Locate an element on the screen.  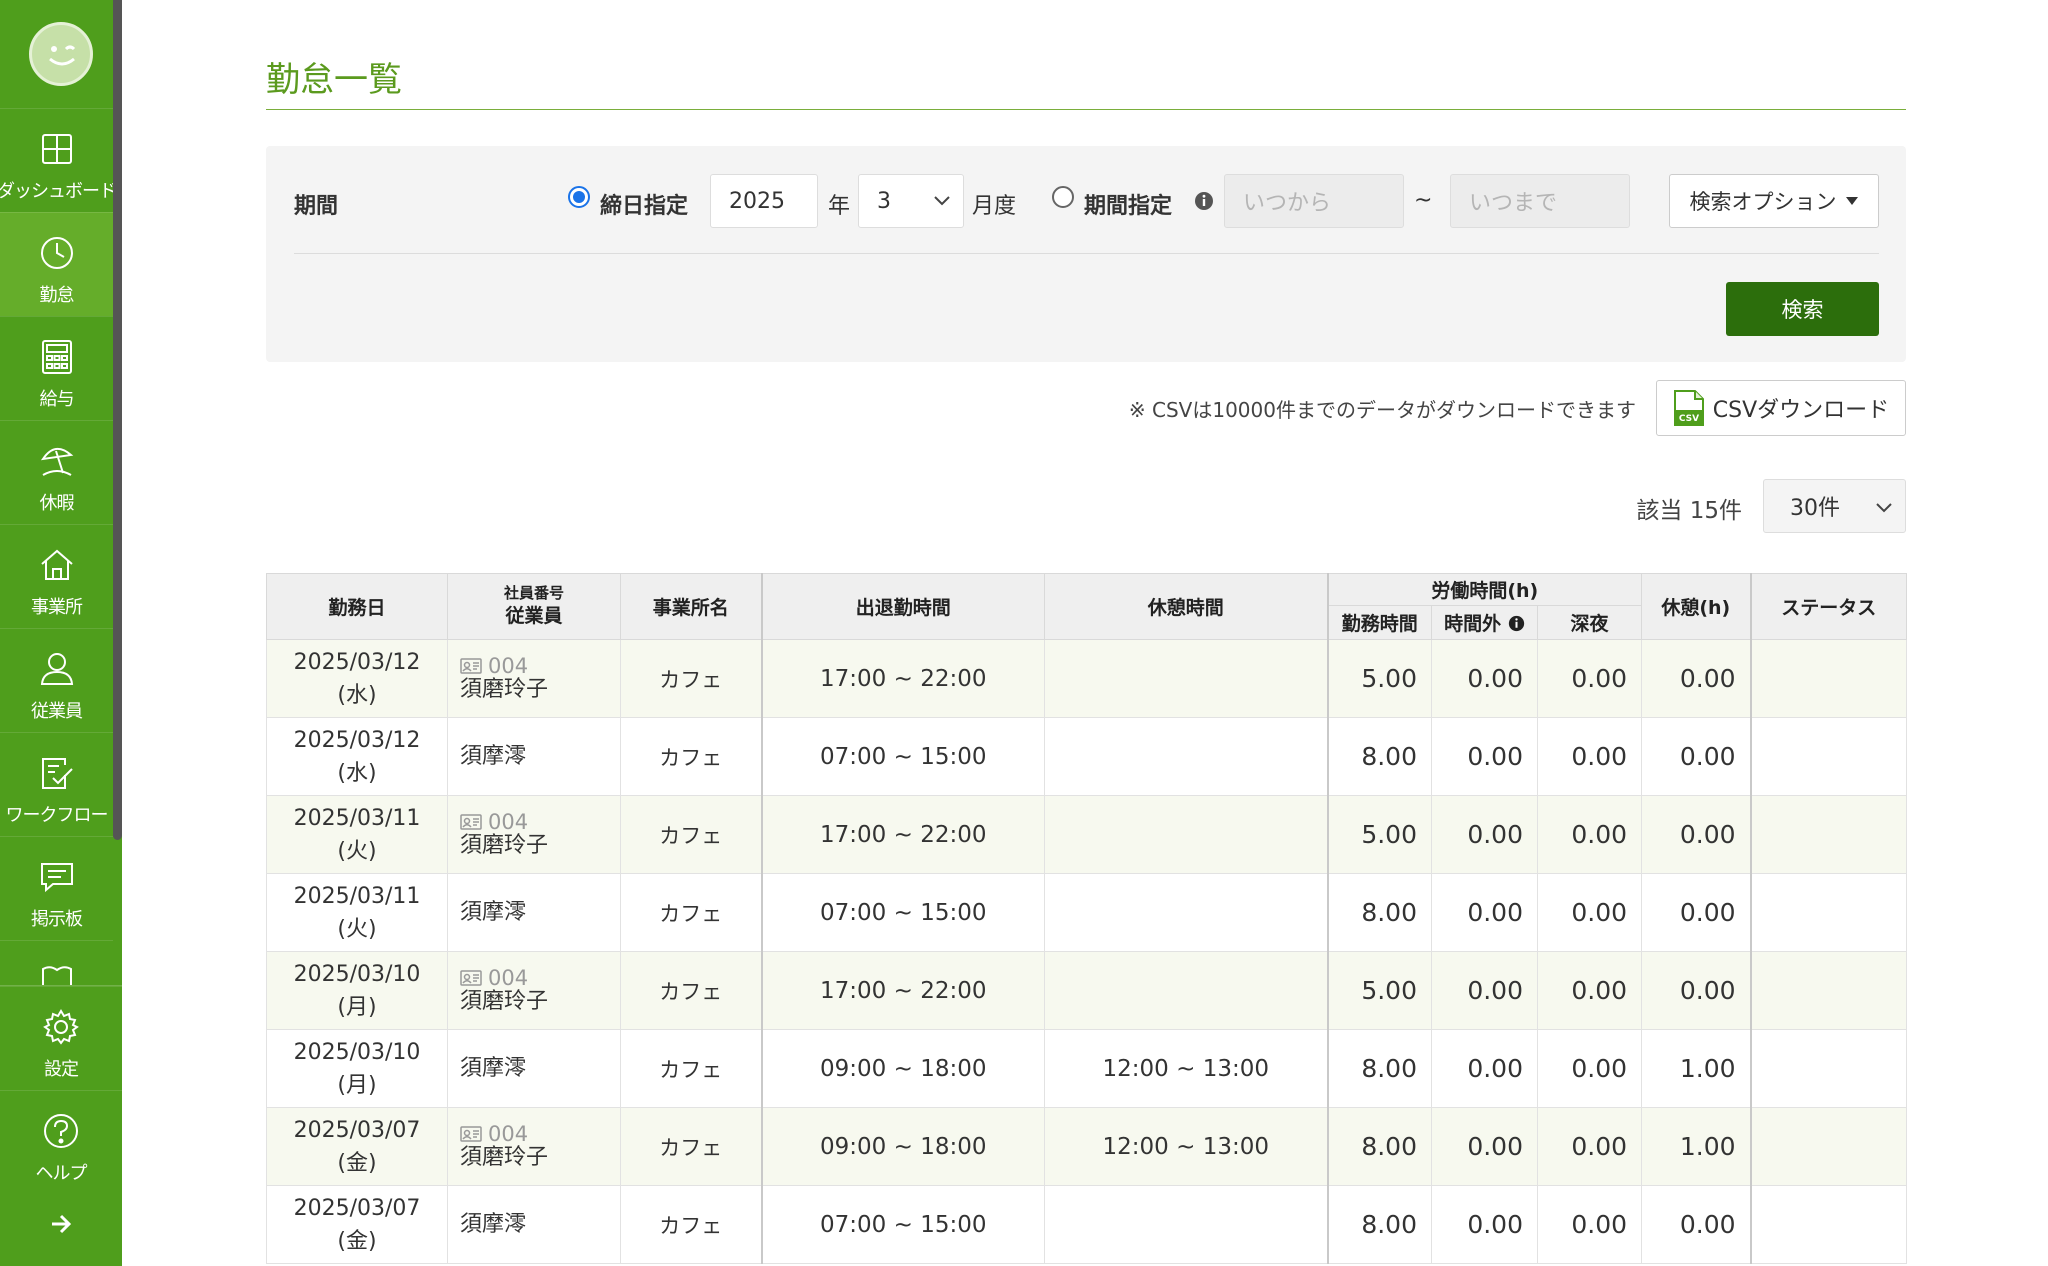
book-icon is located at coordinates (57, 973).